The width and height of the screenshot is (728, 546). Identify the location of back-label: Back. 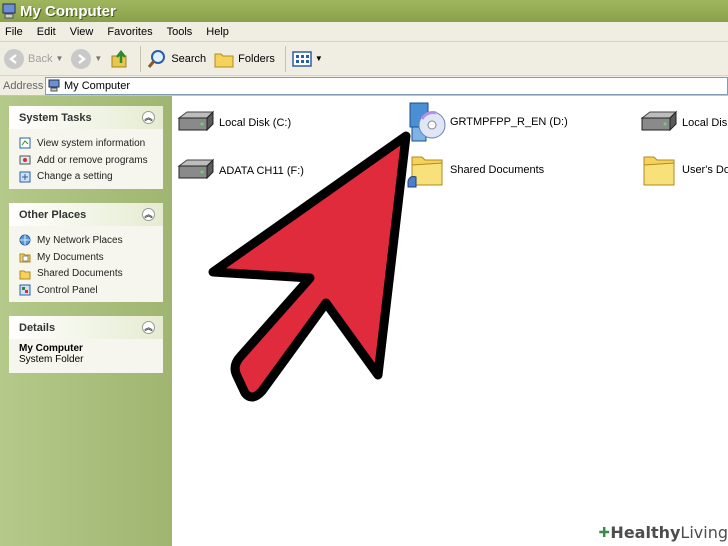
(40, 58).